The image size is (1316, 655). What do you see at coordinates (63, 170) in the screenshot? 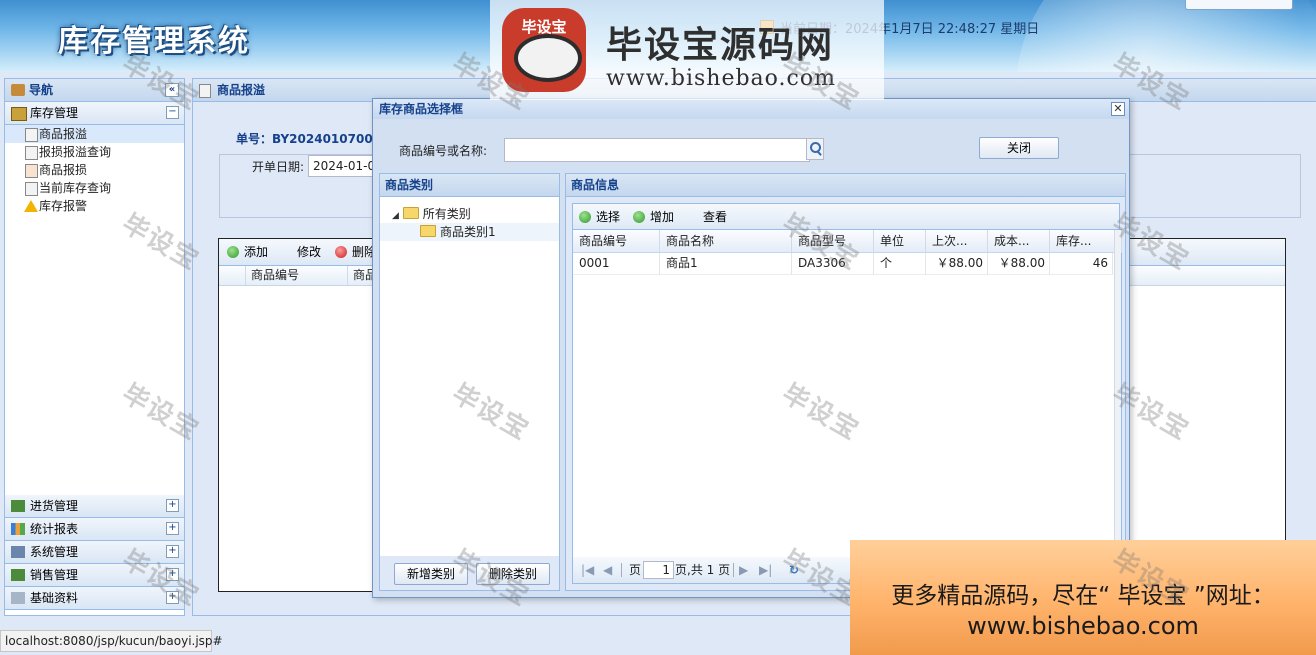
I see `nav-item-label: 商品报损` at bounding box center [63, 170].